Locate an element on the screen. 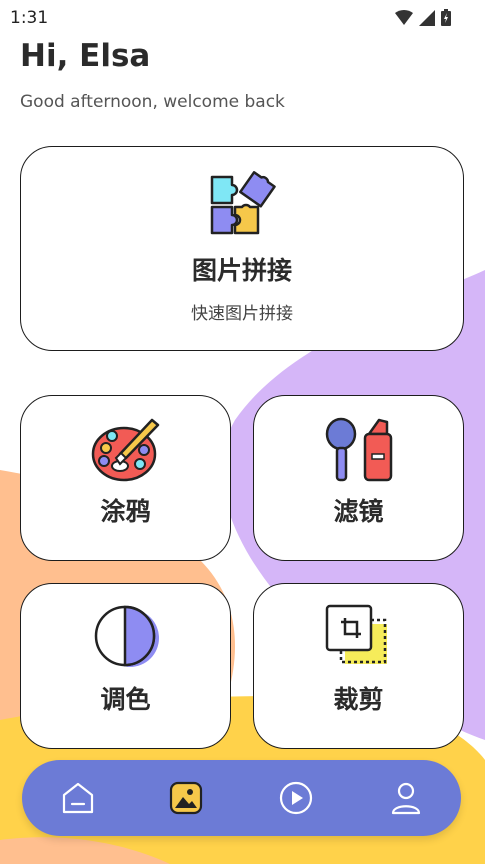 This screenshot has height=864, width=485. crop-title: 裁剪 is located at coordinates (358, 699).